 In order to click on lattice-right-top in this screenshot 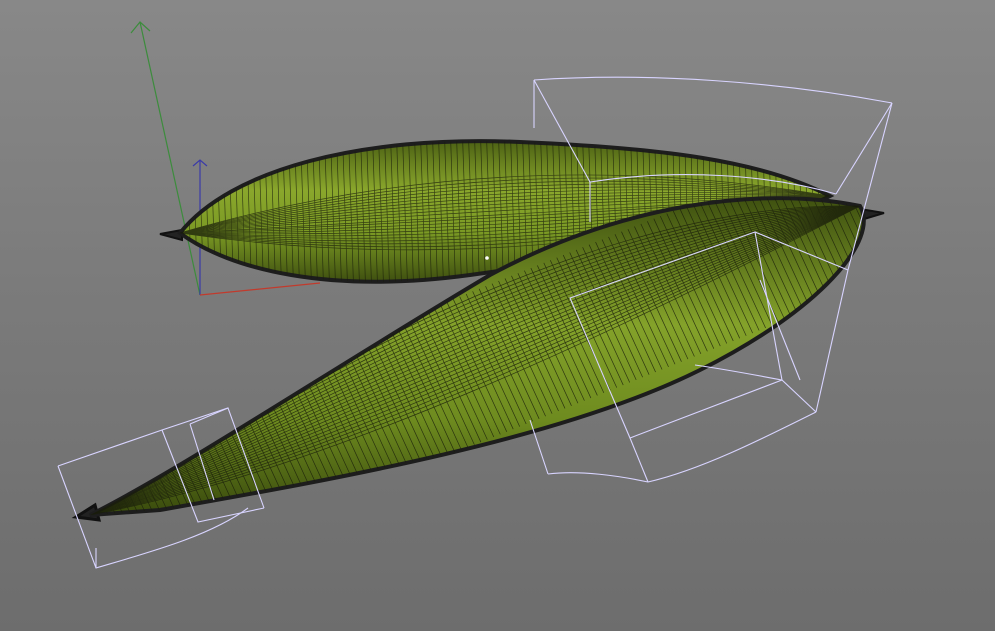, I will do `click(713, 90)`.